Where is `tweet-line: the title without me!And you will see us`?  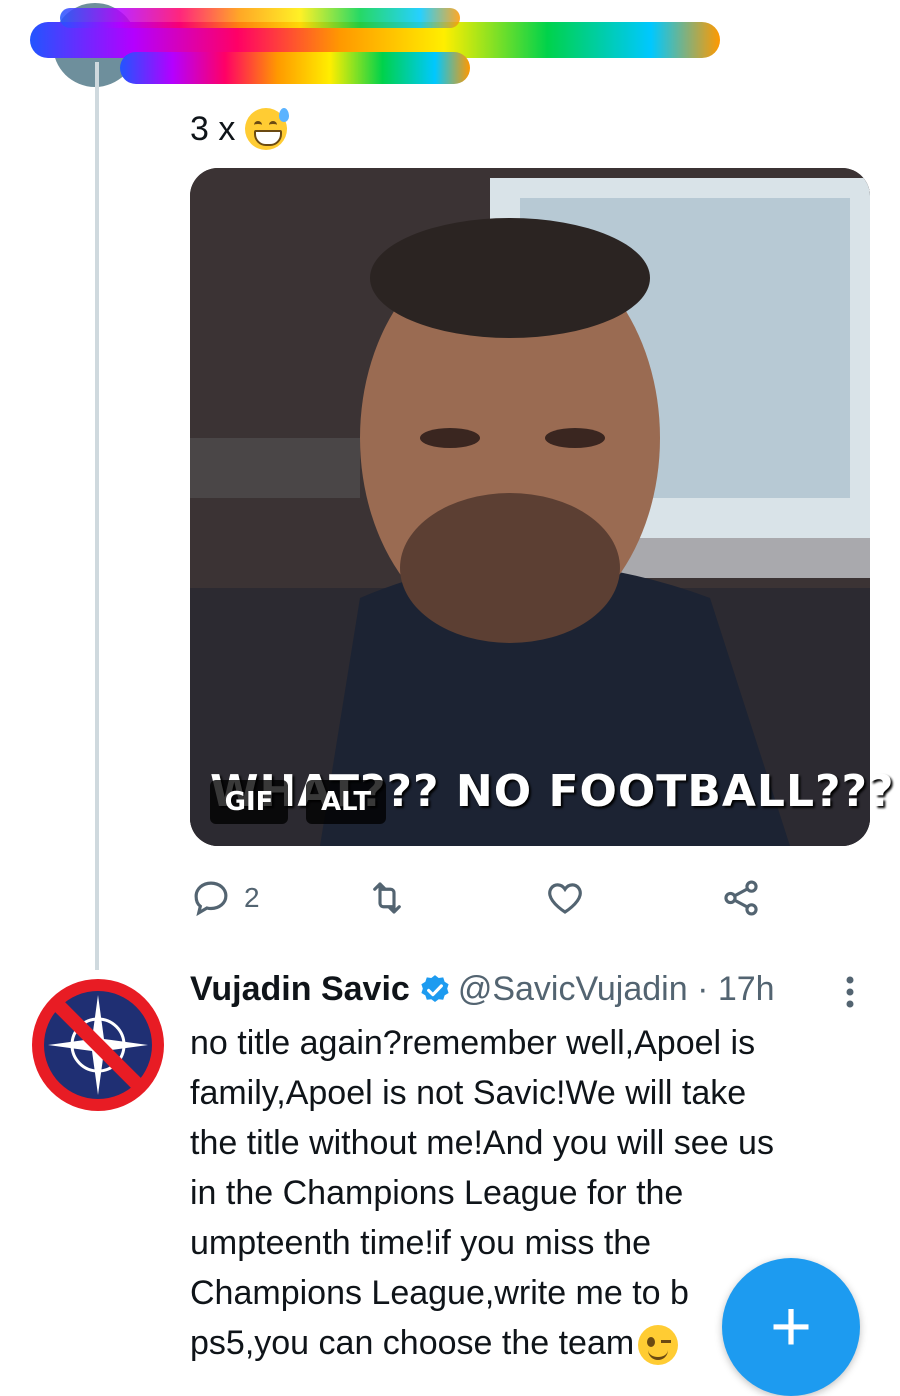 tweet-line: the title without me!And you will see us is located at coordinates (482, 1143).